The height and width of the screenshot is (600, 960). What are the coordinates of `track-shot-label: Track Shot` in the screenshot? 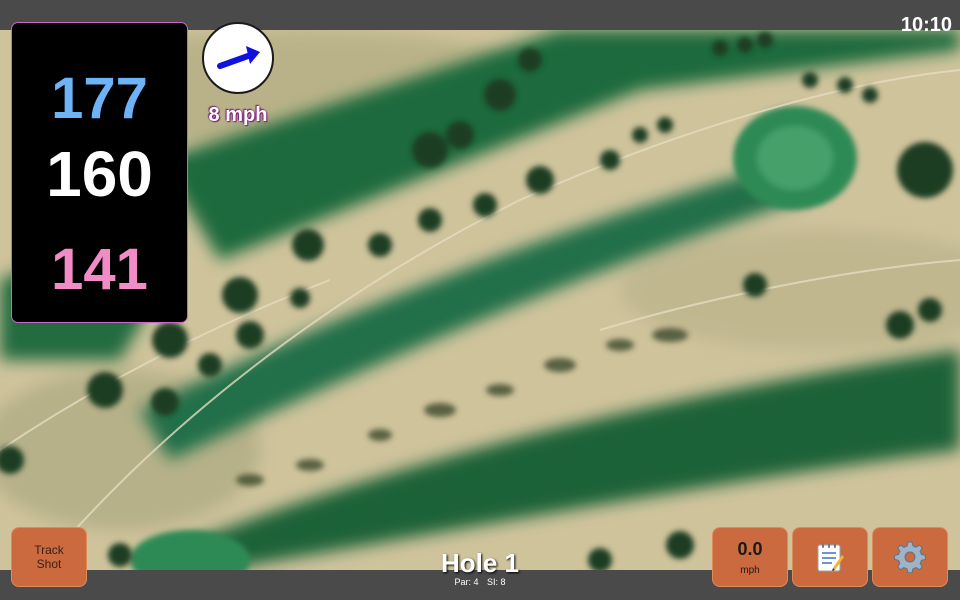 It's located at (49, 557).